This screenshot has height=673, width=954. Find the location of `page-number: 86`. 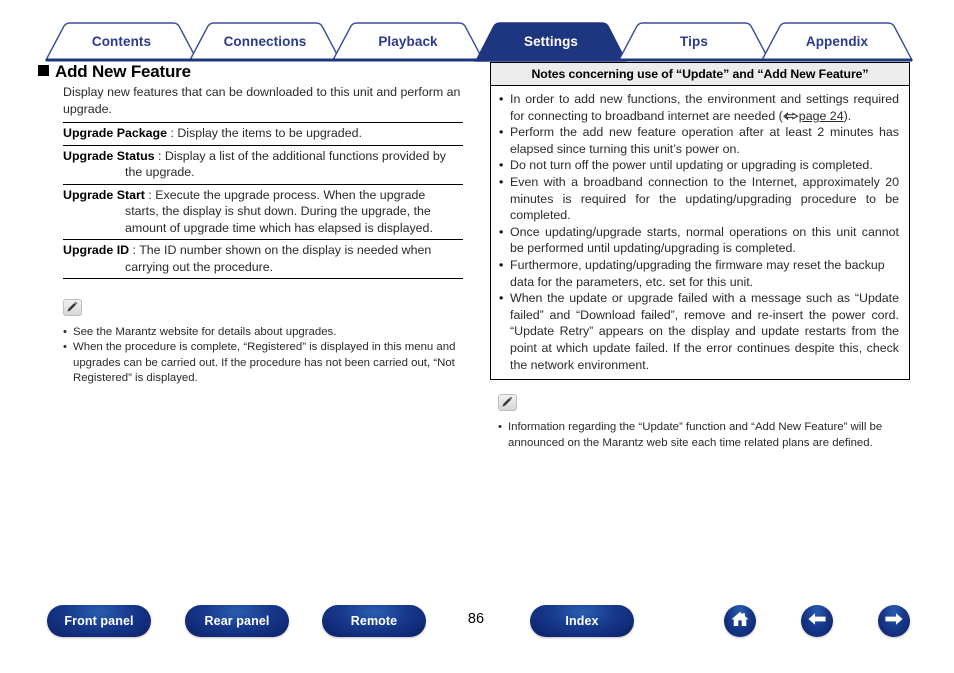

page-number: 86 is located at coordinates (476, 619).